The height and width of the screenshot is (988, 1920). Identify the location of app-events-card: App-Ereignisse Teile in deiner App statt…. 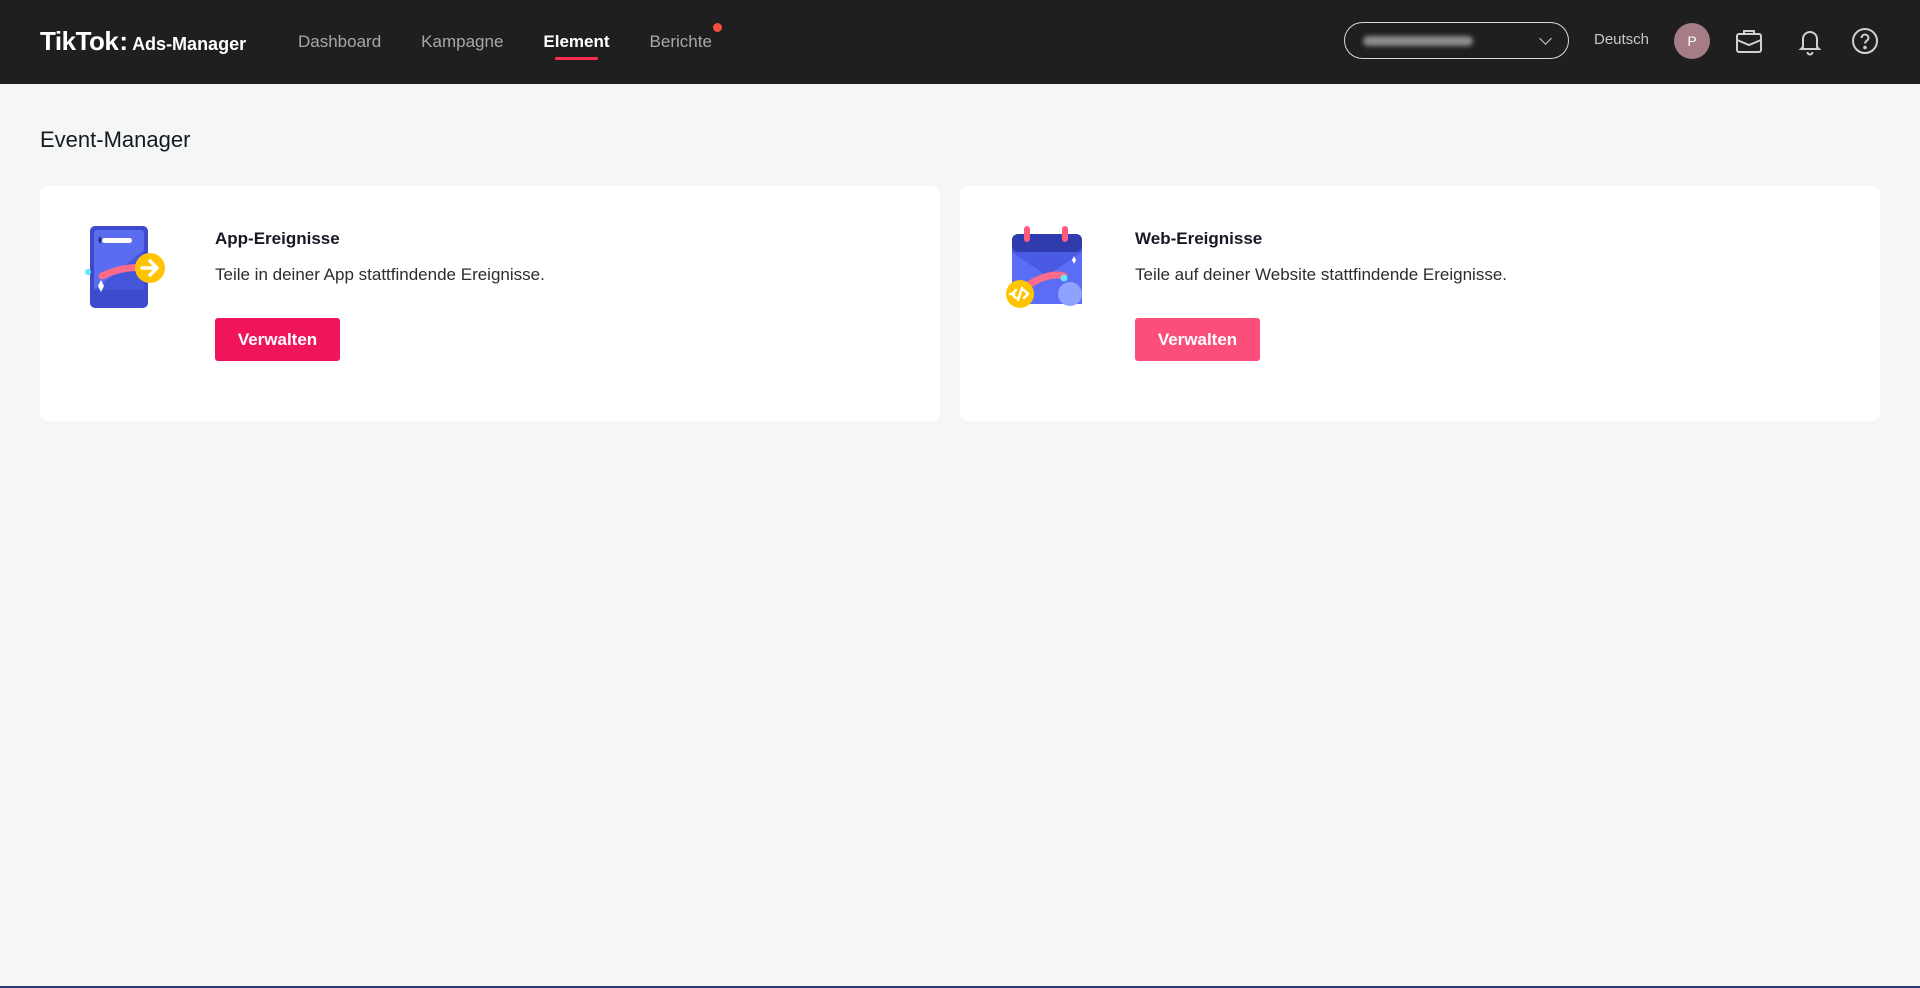
(490, 303).